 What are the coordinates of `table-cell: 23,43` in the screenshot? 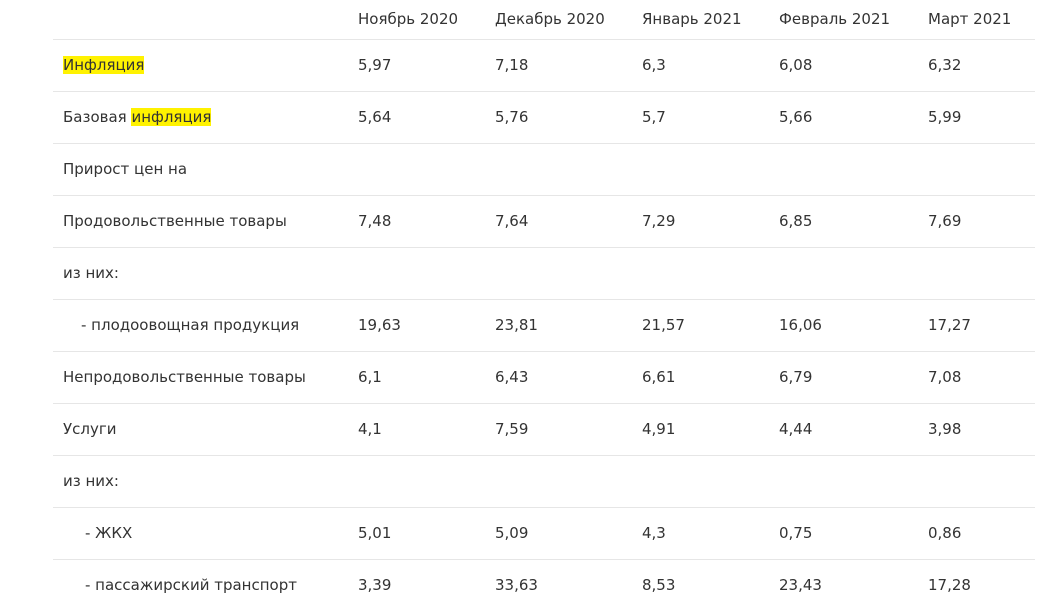 It's located at (800, 585).